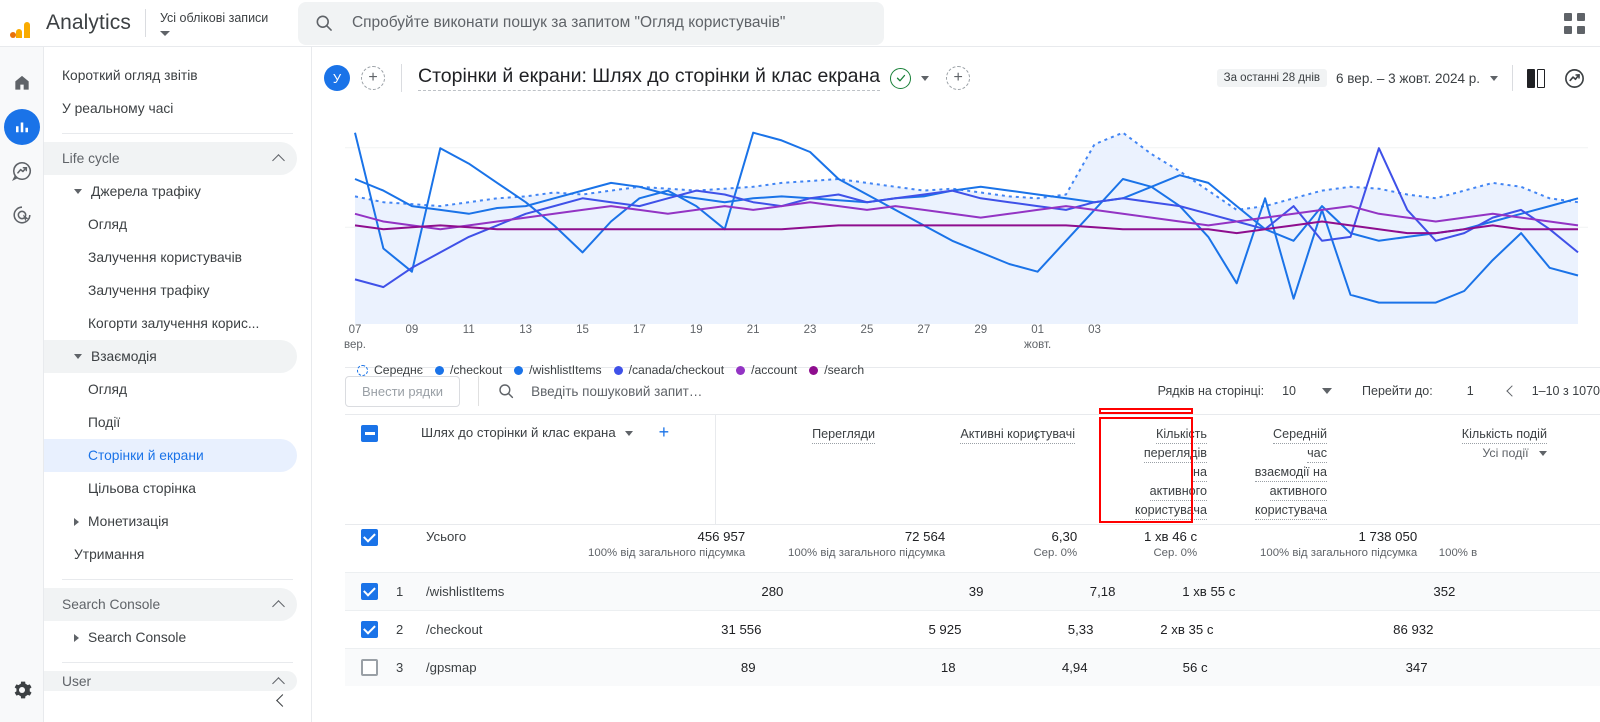 The image size is (1600, 722). Describe the element at coordinates (774, 370) in the screenshot. I see `legend-label: /account` at that location.